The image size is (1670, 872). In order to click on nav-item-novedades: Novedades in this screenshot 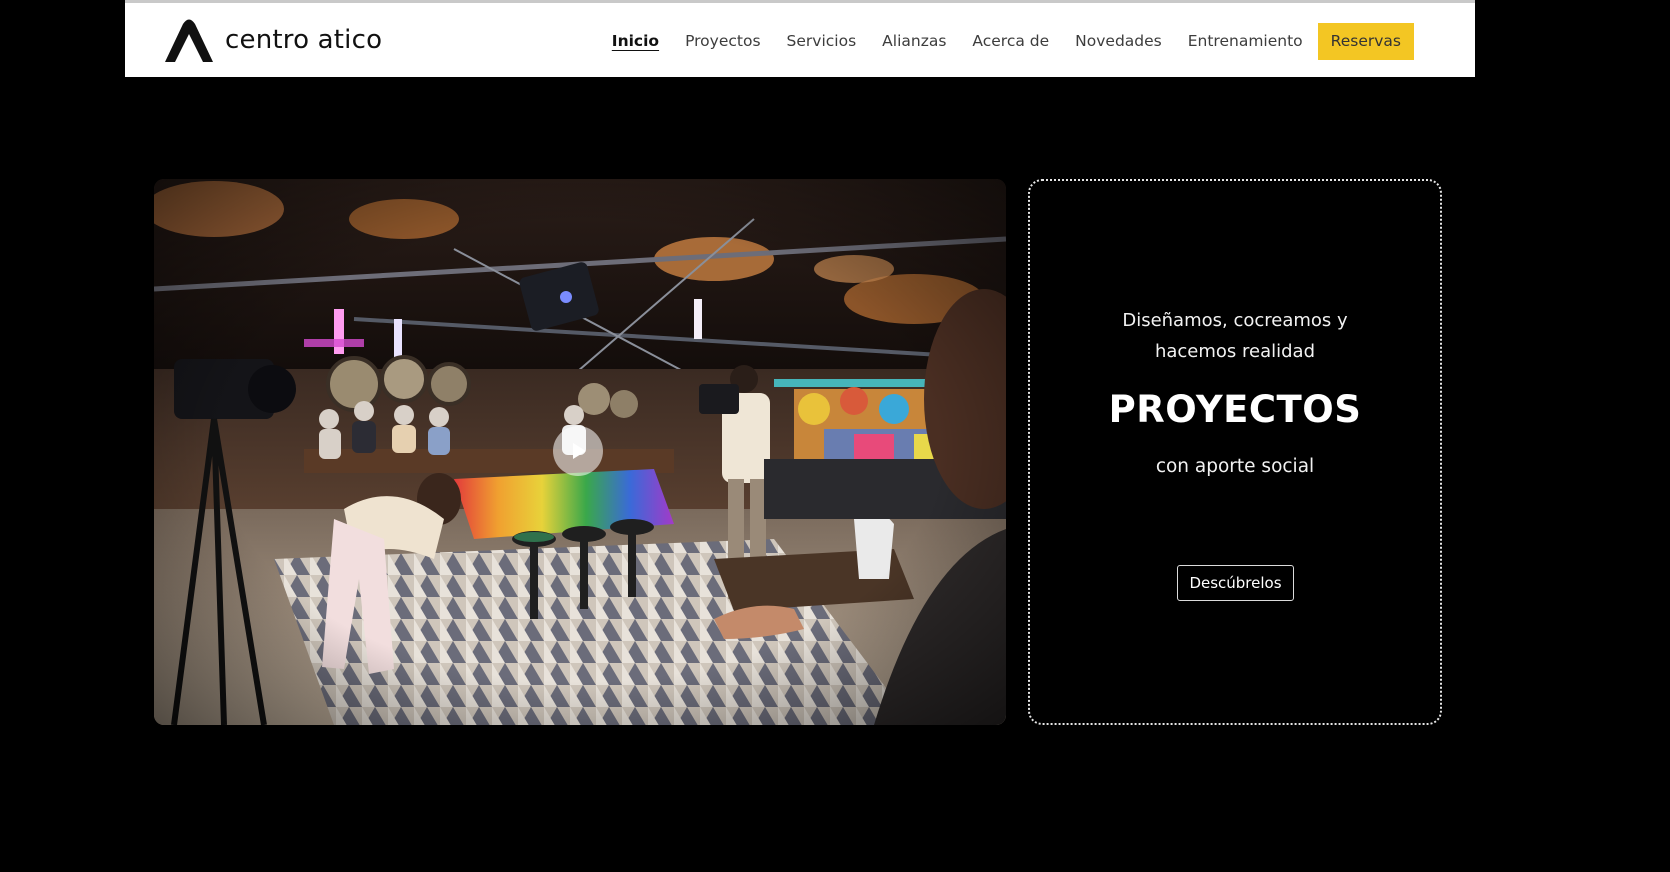, I will do `click(1118, 41)`.